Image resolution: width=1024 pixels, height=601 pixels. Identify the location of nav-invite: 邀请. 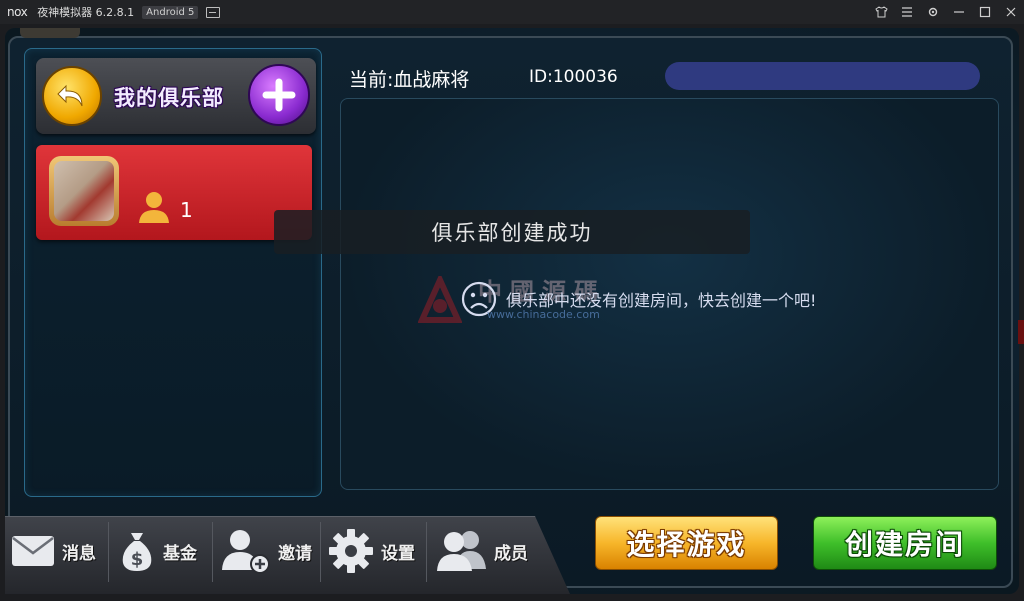
(266, 551).